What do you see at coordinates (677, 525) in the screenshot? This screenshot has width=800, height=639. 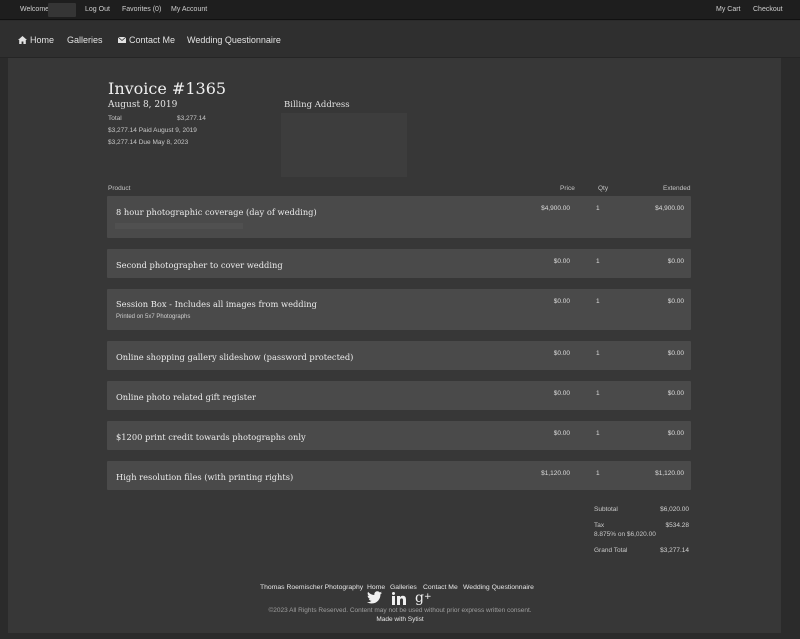 I see `tax-value: $534.28` at bounding box center [677, 525].